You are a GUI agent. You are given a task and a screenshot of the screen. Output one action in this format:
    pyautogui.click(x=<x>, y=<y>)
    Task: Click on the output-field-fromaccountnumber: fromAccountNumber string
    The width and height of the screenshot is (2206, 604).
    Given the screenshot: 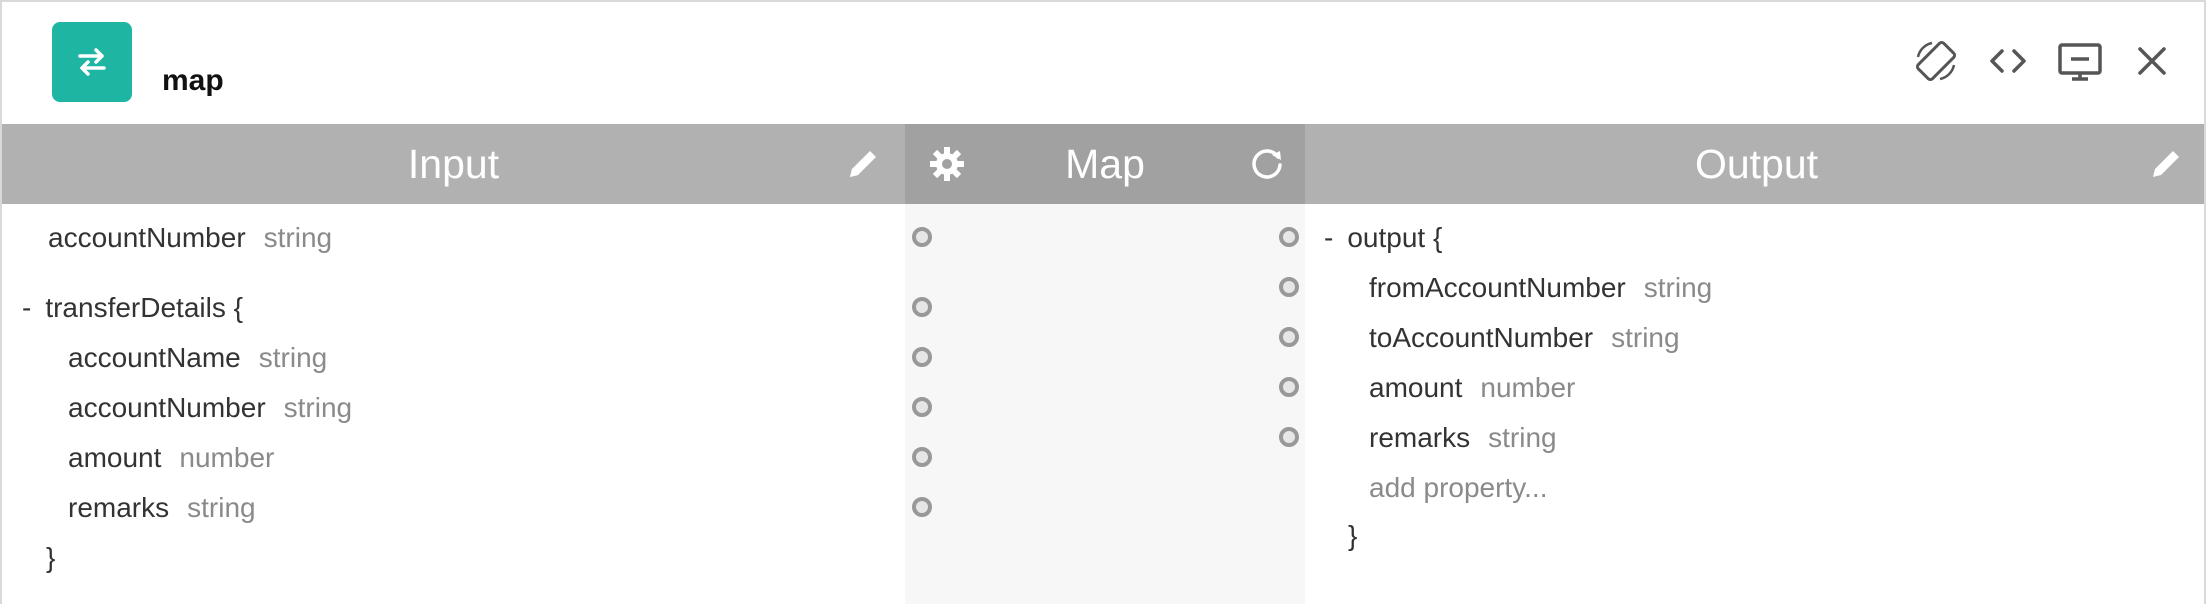 What is the action you would take?
    pyautogui.click(x=1540, y=288)
    